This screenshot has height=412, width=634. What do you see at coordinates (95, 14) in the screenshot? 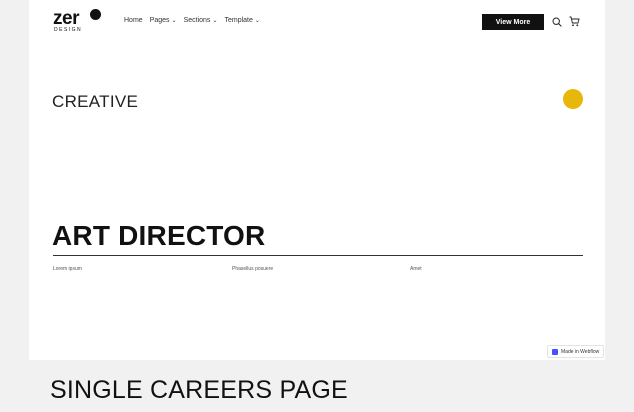
I see `logo-dot-icon` at bounding box center [95, 14].